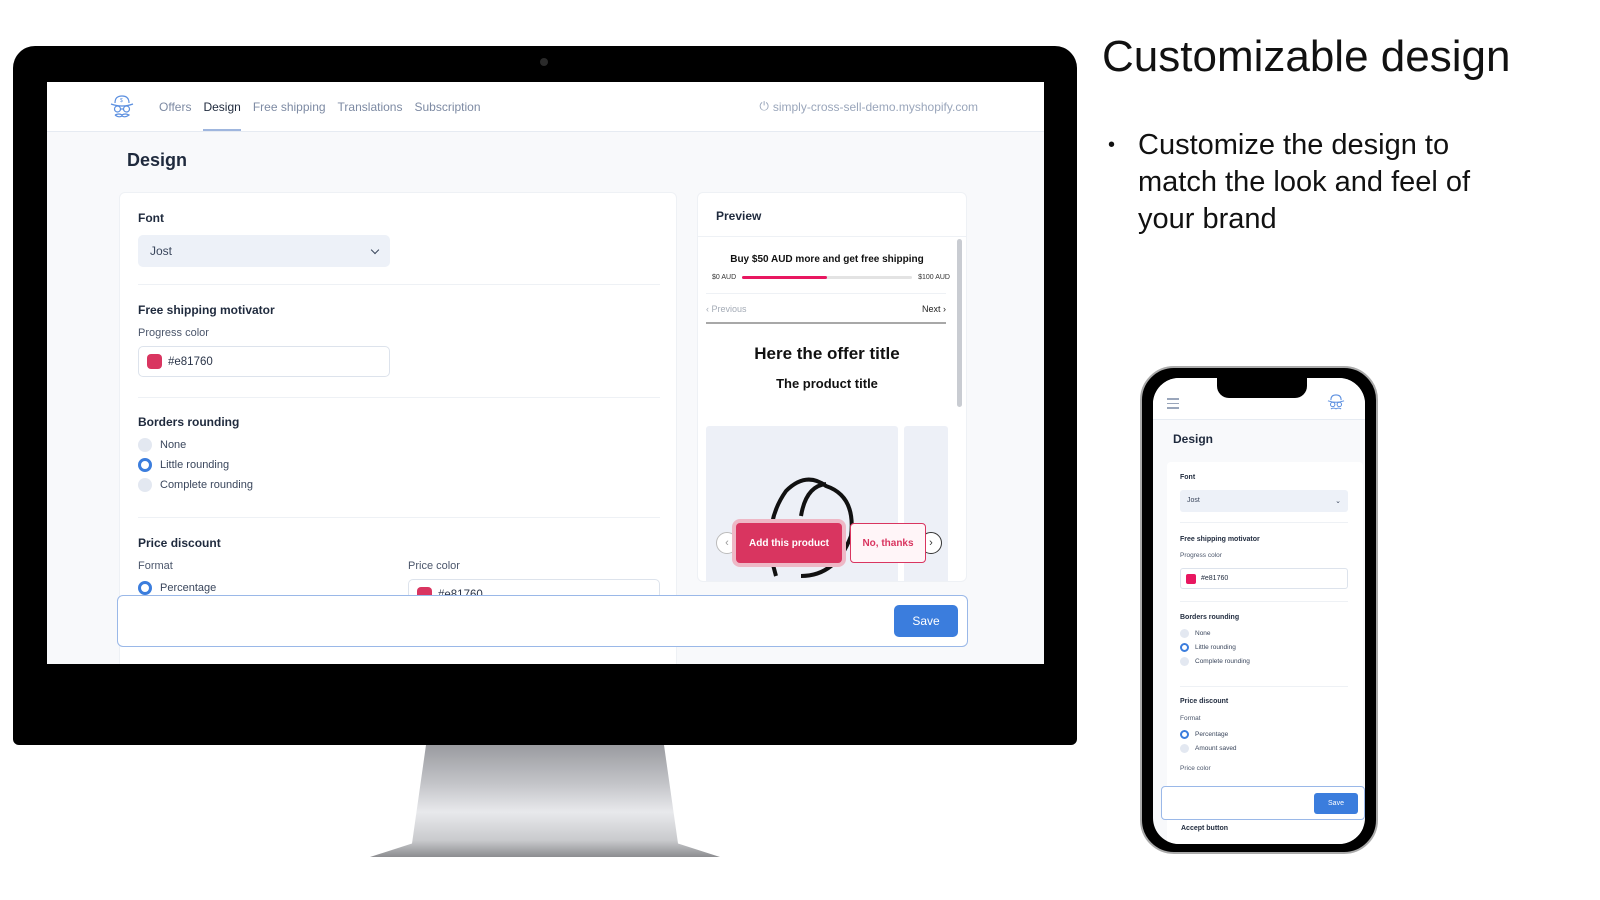 Image resolution: width=1600 pixels, height=900 pixels. I want to click on spy-hat-logo-icon, so click(1336, 403).